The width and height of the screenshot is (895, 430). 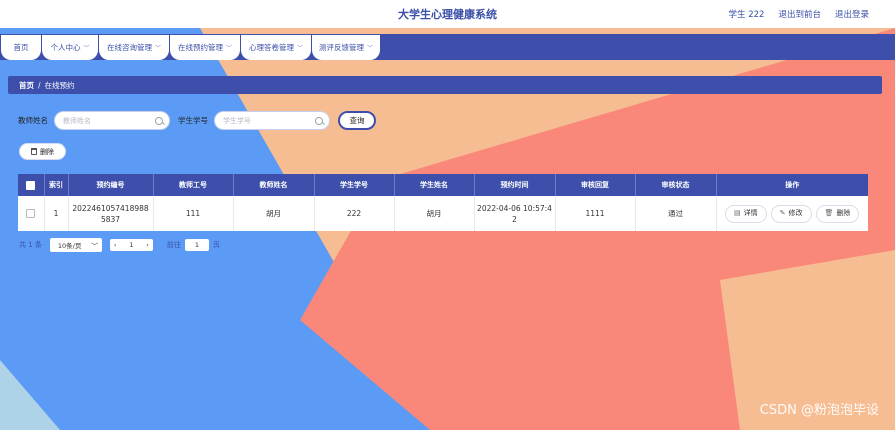 What do you see at coordinates (59, 85) in the screenshot?
I see `breadcrumb-current: 在线预约` at bounding box center [59, 85].